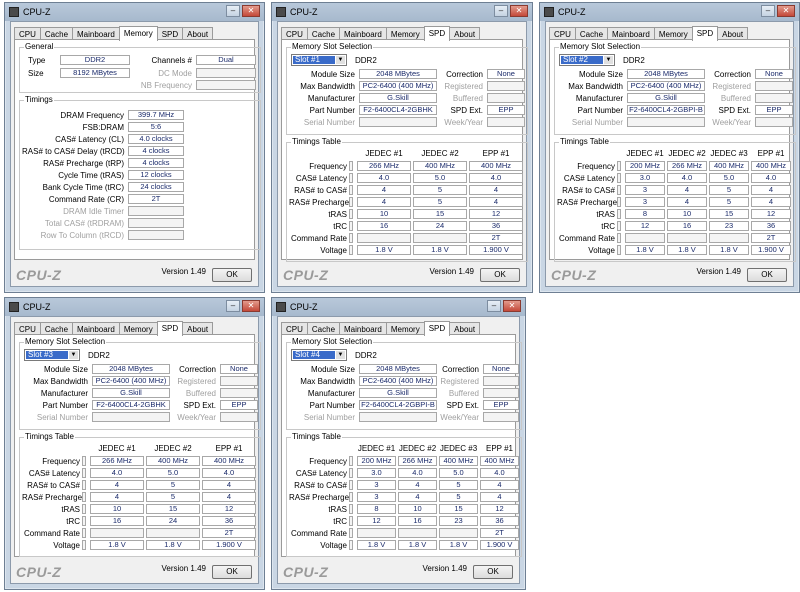 This screenshot has width=800, height=592. Describe the element at coordinates (649, 33) in the screenshot. I see `tab-strip: CPU Cache Mainboard Memory SPD About` at that location.